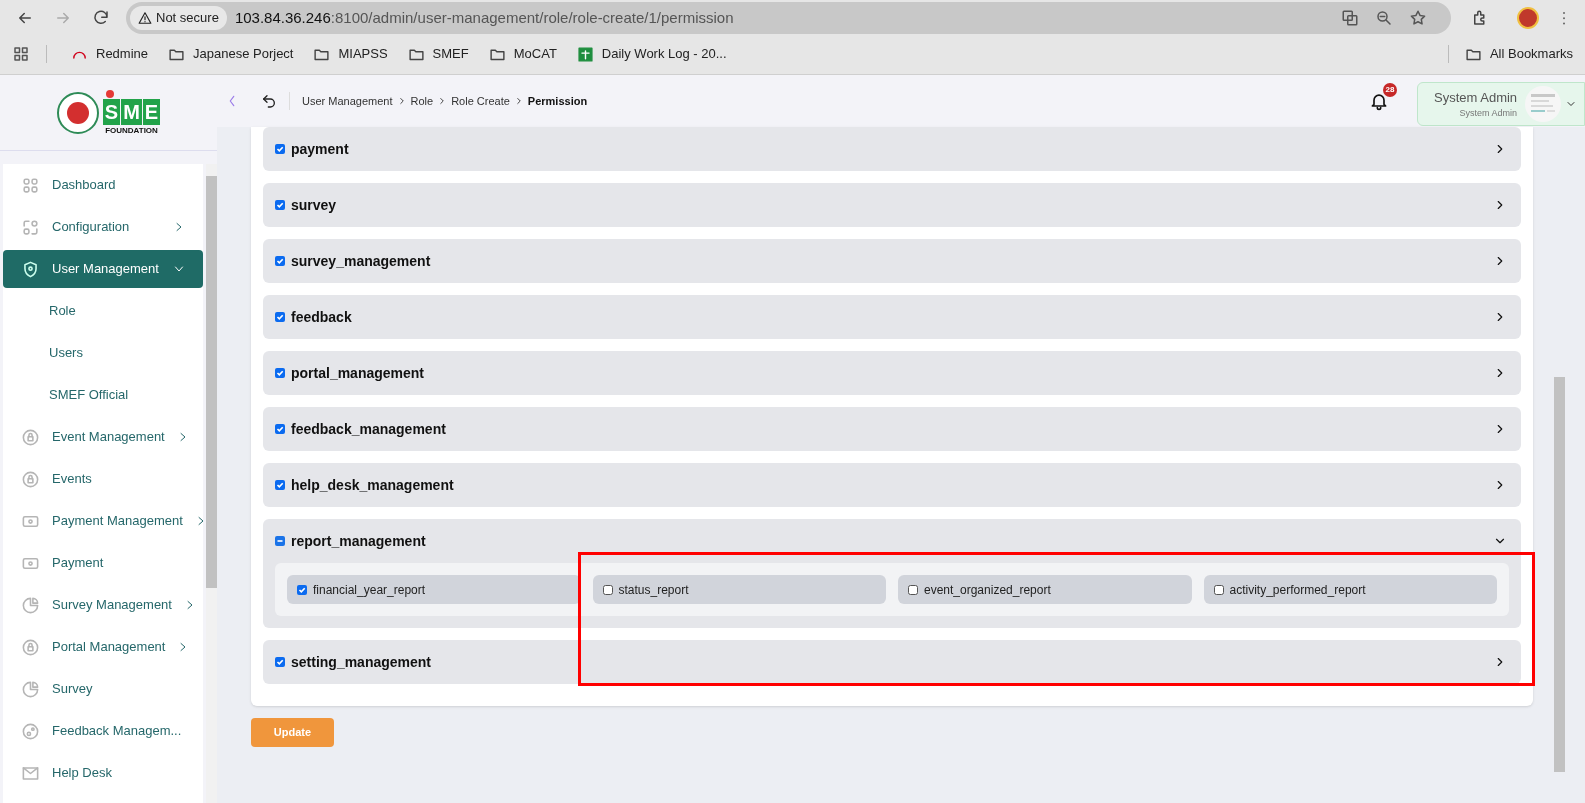  What do you see at coordinates (1518, 54) in the screenshot?
I see `all-bookmarks: All Bookmarks` at bounding box center [1518, 54].